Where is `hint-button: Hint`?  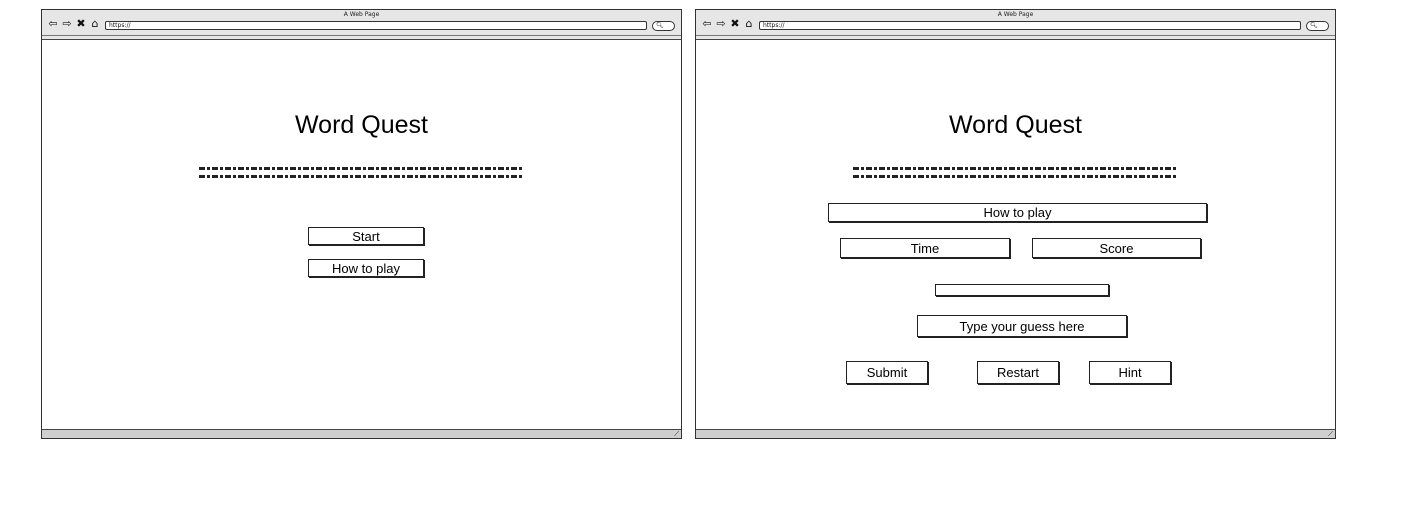 hint-button: Hint is located at coordinates (1130, 372).